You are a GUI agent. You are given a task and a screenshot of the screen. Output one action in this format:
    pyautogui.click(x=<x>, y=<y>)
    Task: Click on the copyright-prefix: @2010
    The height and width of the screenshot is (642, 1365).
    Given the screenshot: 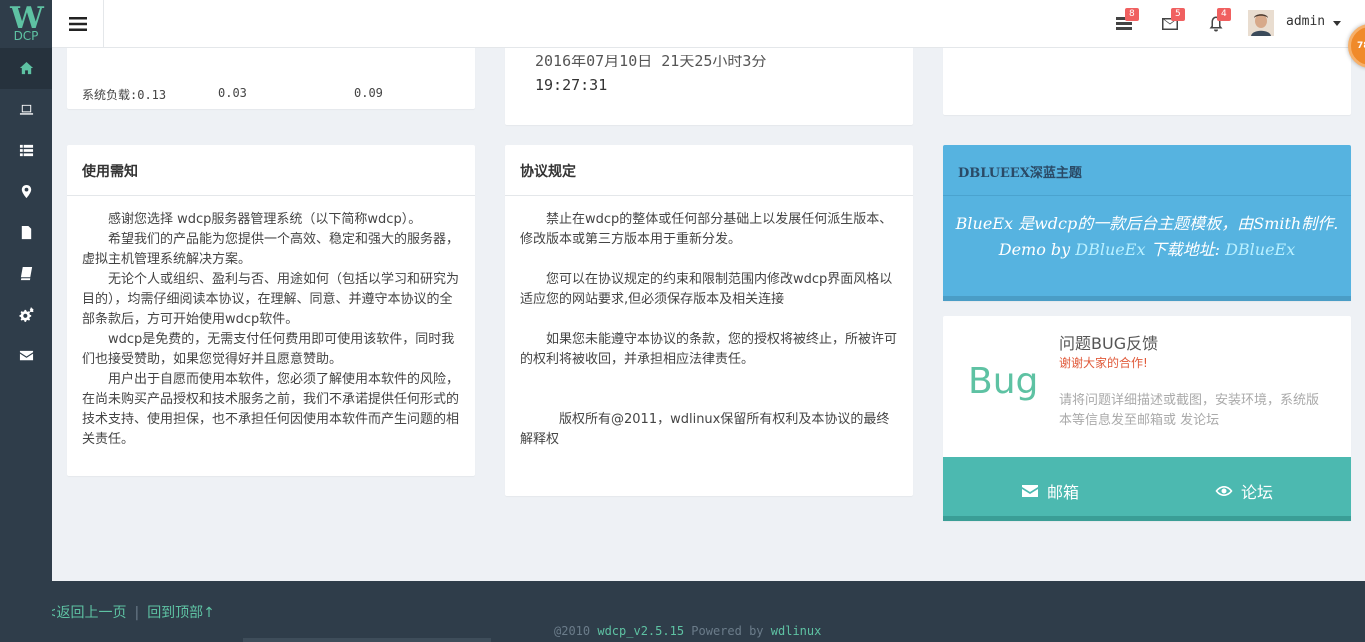 What is the action you would take?
    pyautogui.click(x=576, y=631)
    